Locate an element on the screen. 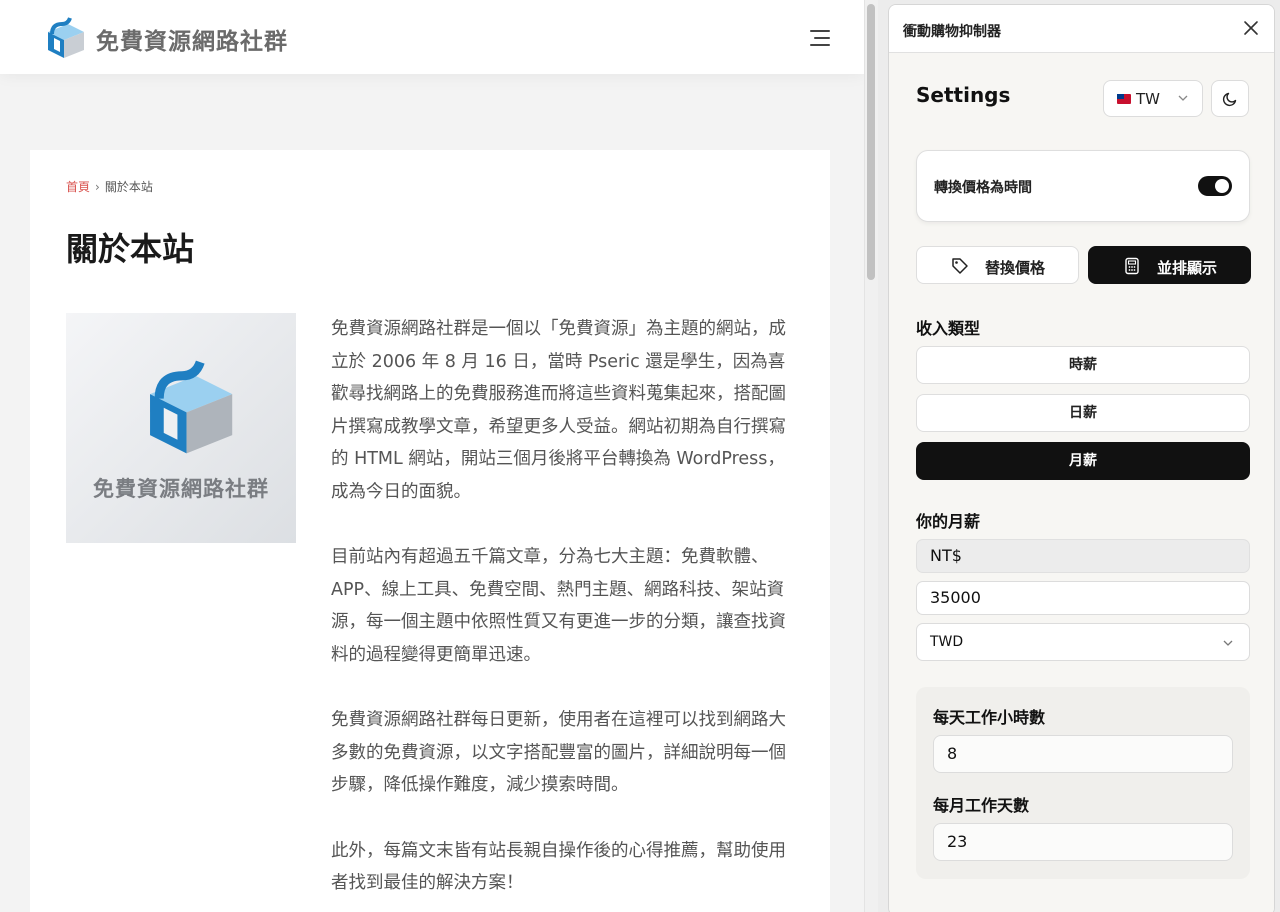 The image size is (1280, 912). income-type-daily: 日薪 is located at coordinates (1083, 413).